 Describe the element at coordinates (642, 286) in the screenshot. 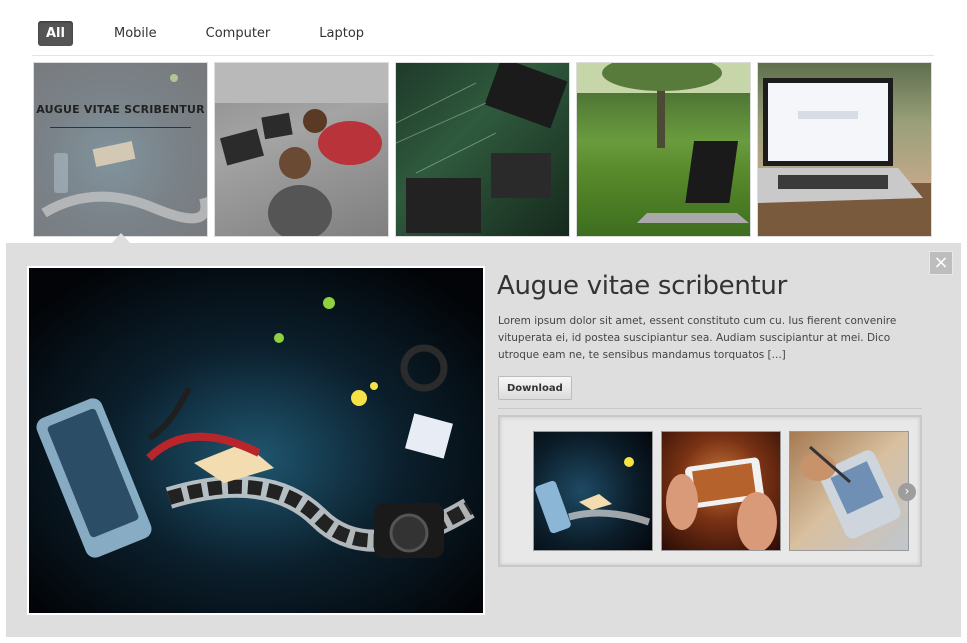

I see `detail-title: Augue vitae scribentur` at that location.